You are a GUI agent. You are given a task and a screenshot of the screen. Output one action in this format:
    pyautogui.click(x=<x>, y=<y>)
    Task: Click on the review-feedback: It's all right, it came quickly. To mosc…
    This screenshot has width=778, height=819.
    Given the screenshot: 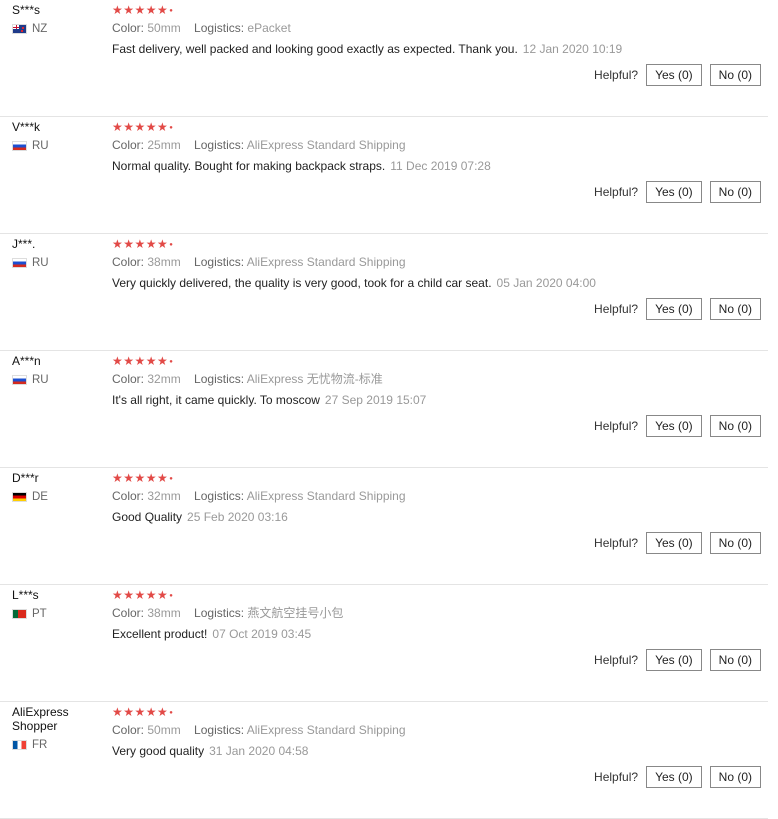 What is the action you would take?
    pyautogui.click(x=440, y=400)
    